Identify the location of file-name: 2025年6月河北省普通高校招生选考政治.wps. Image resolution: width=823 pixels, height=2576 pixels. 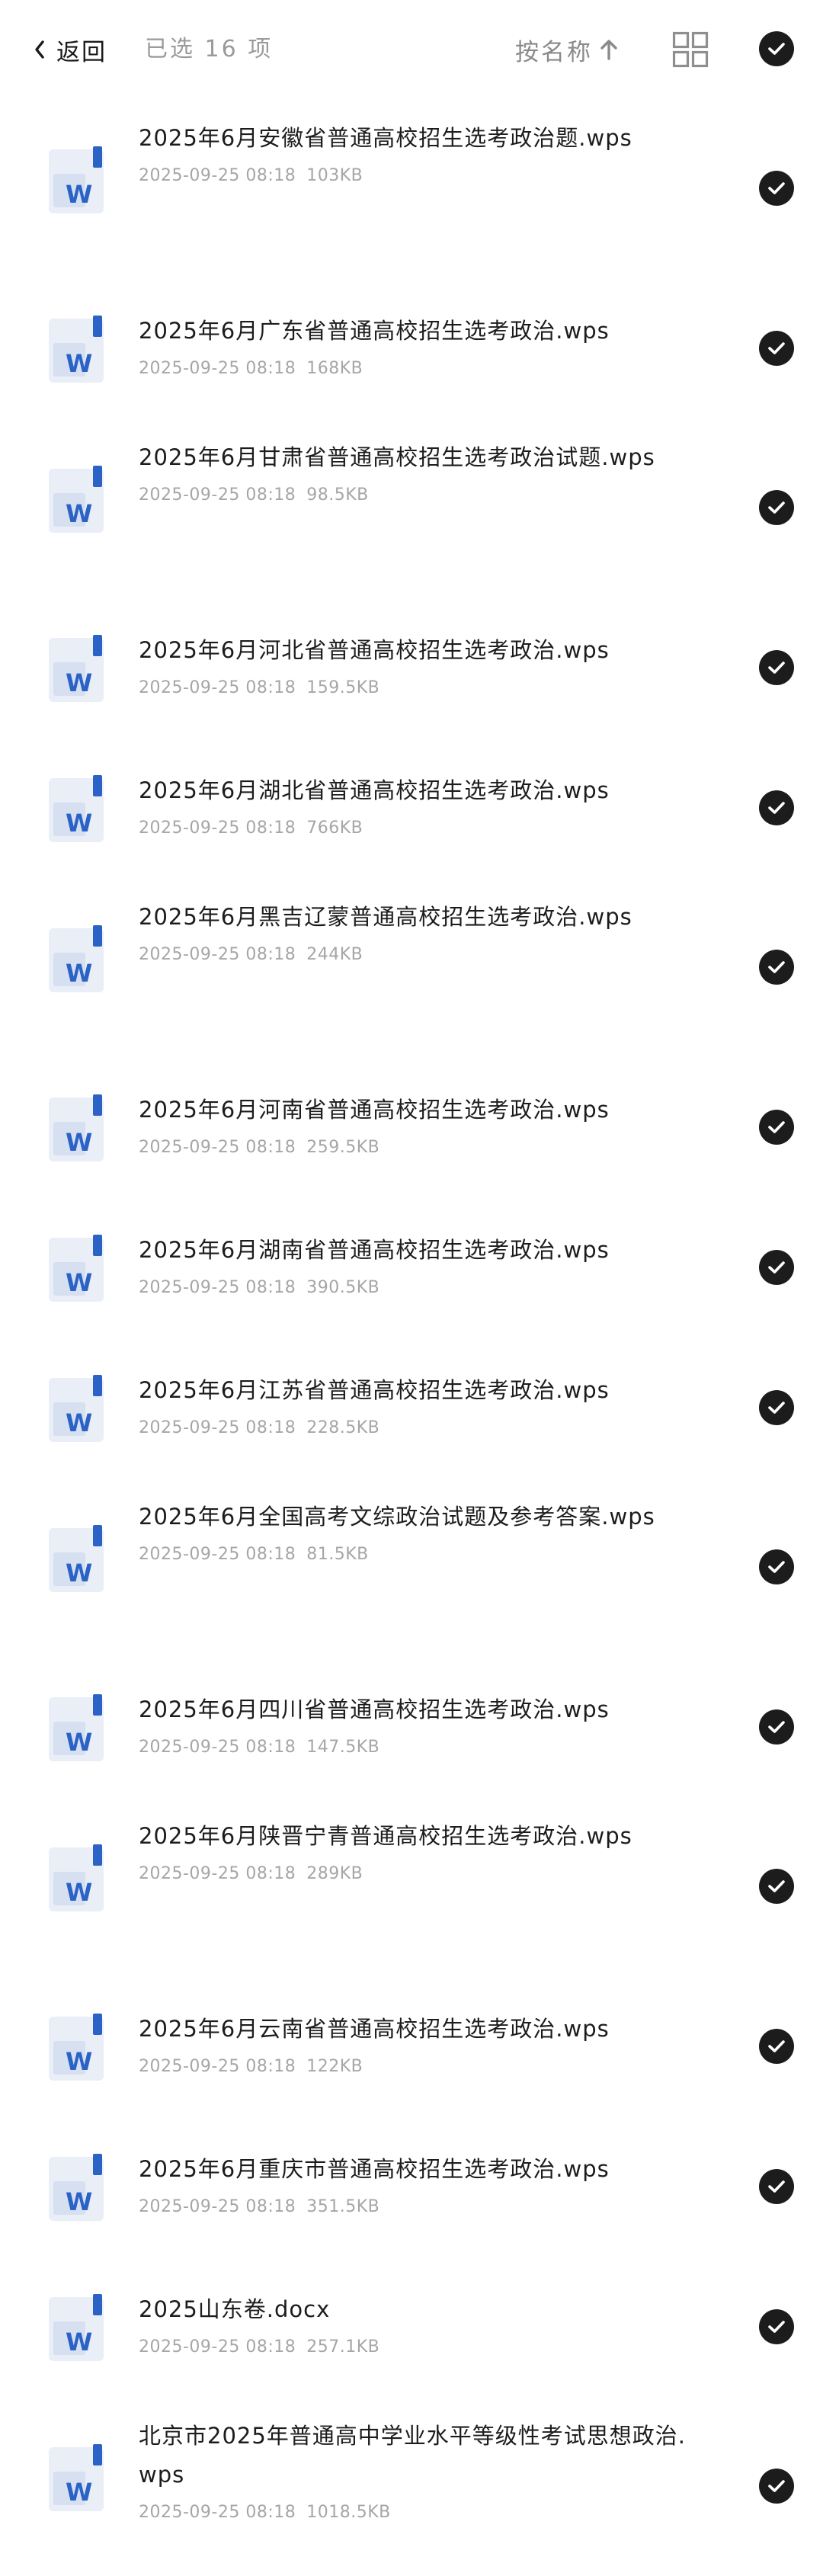
(375, 650).